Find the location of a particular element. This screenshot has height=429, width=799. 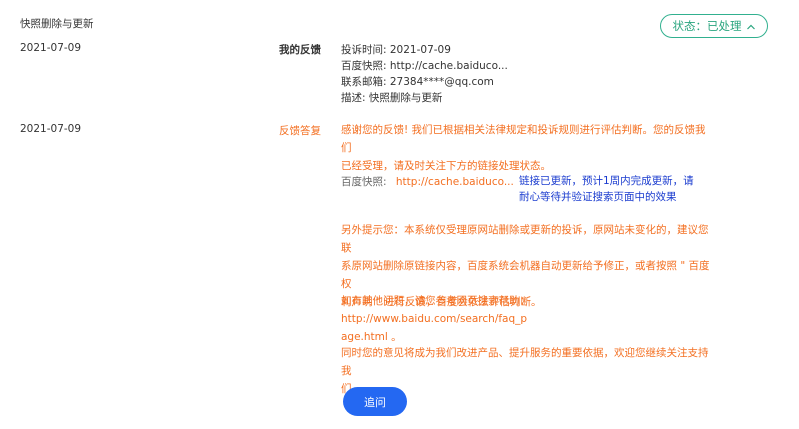

ask-button: 追问 is located at coordinates (375, 401).